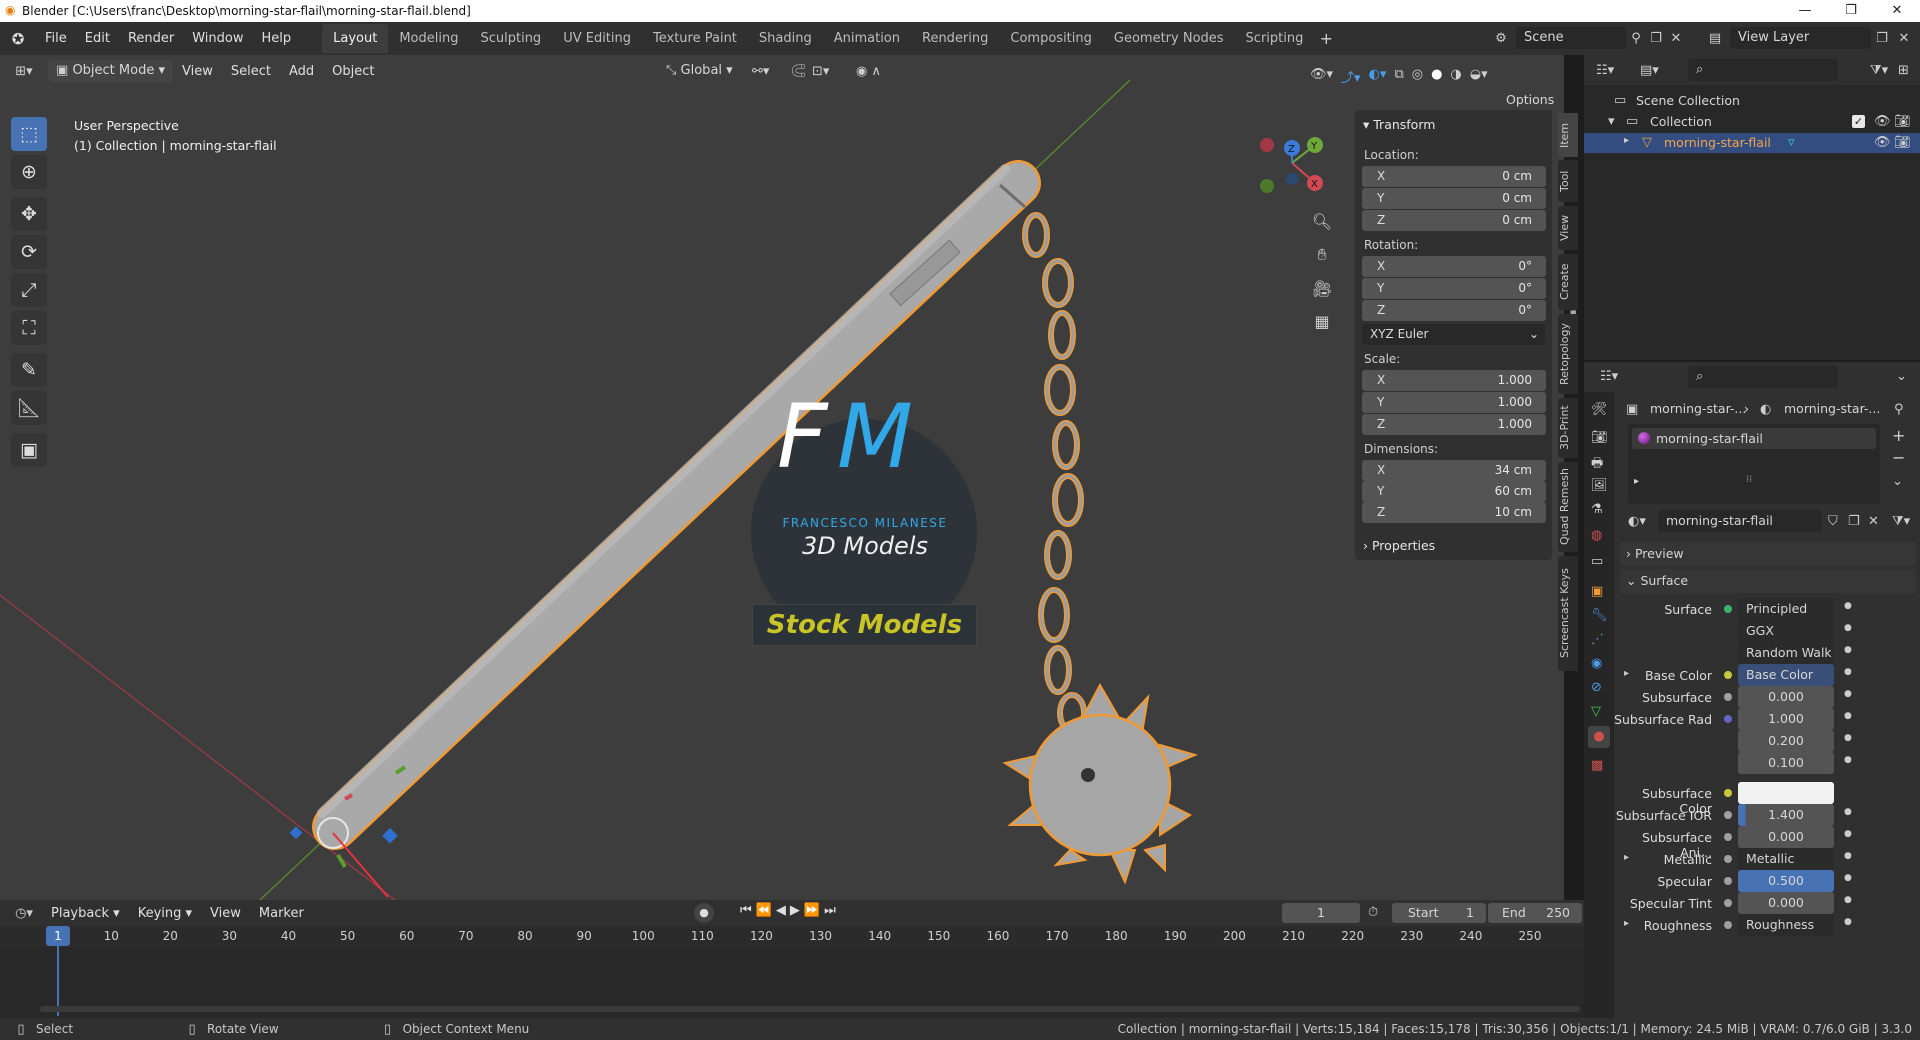 The image size is (1920, 1040). Describe the element at coordinates (165, 913) in the screenshot. I see `timeline-menu-keying: Keying ▾` at that location.